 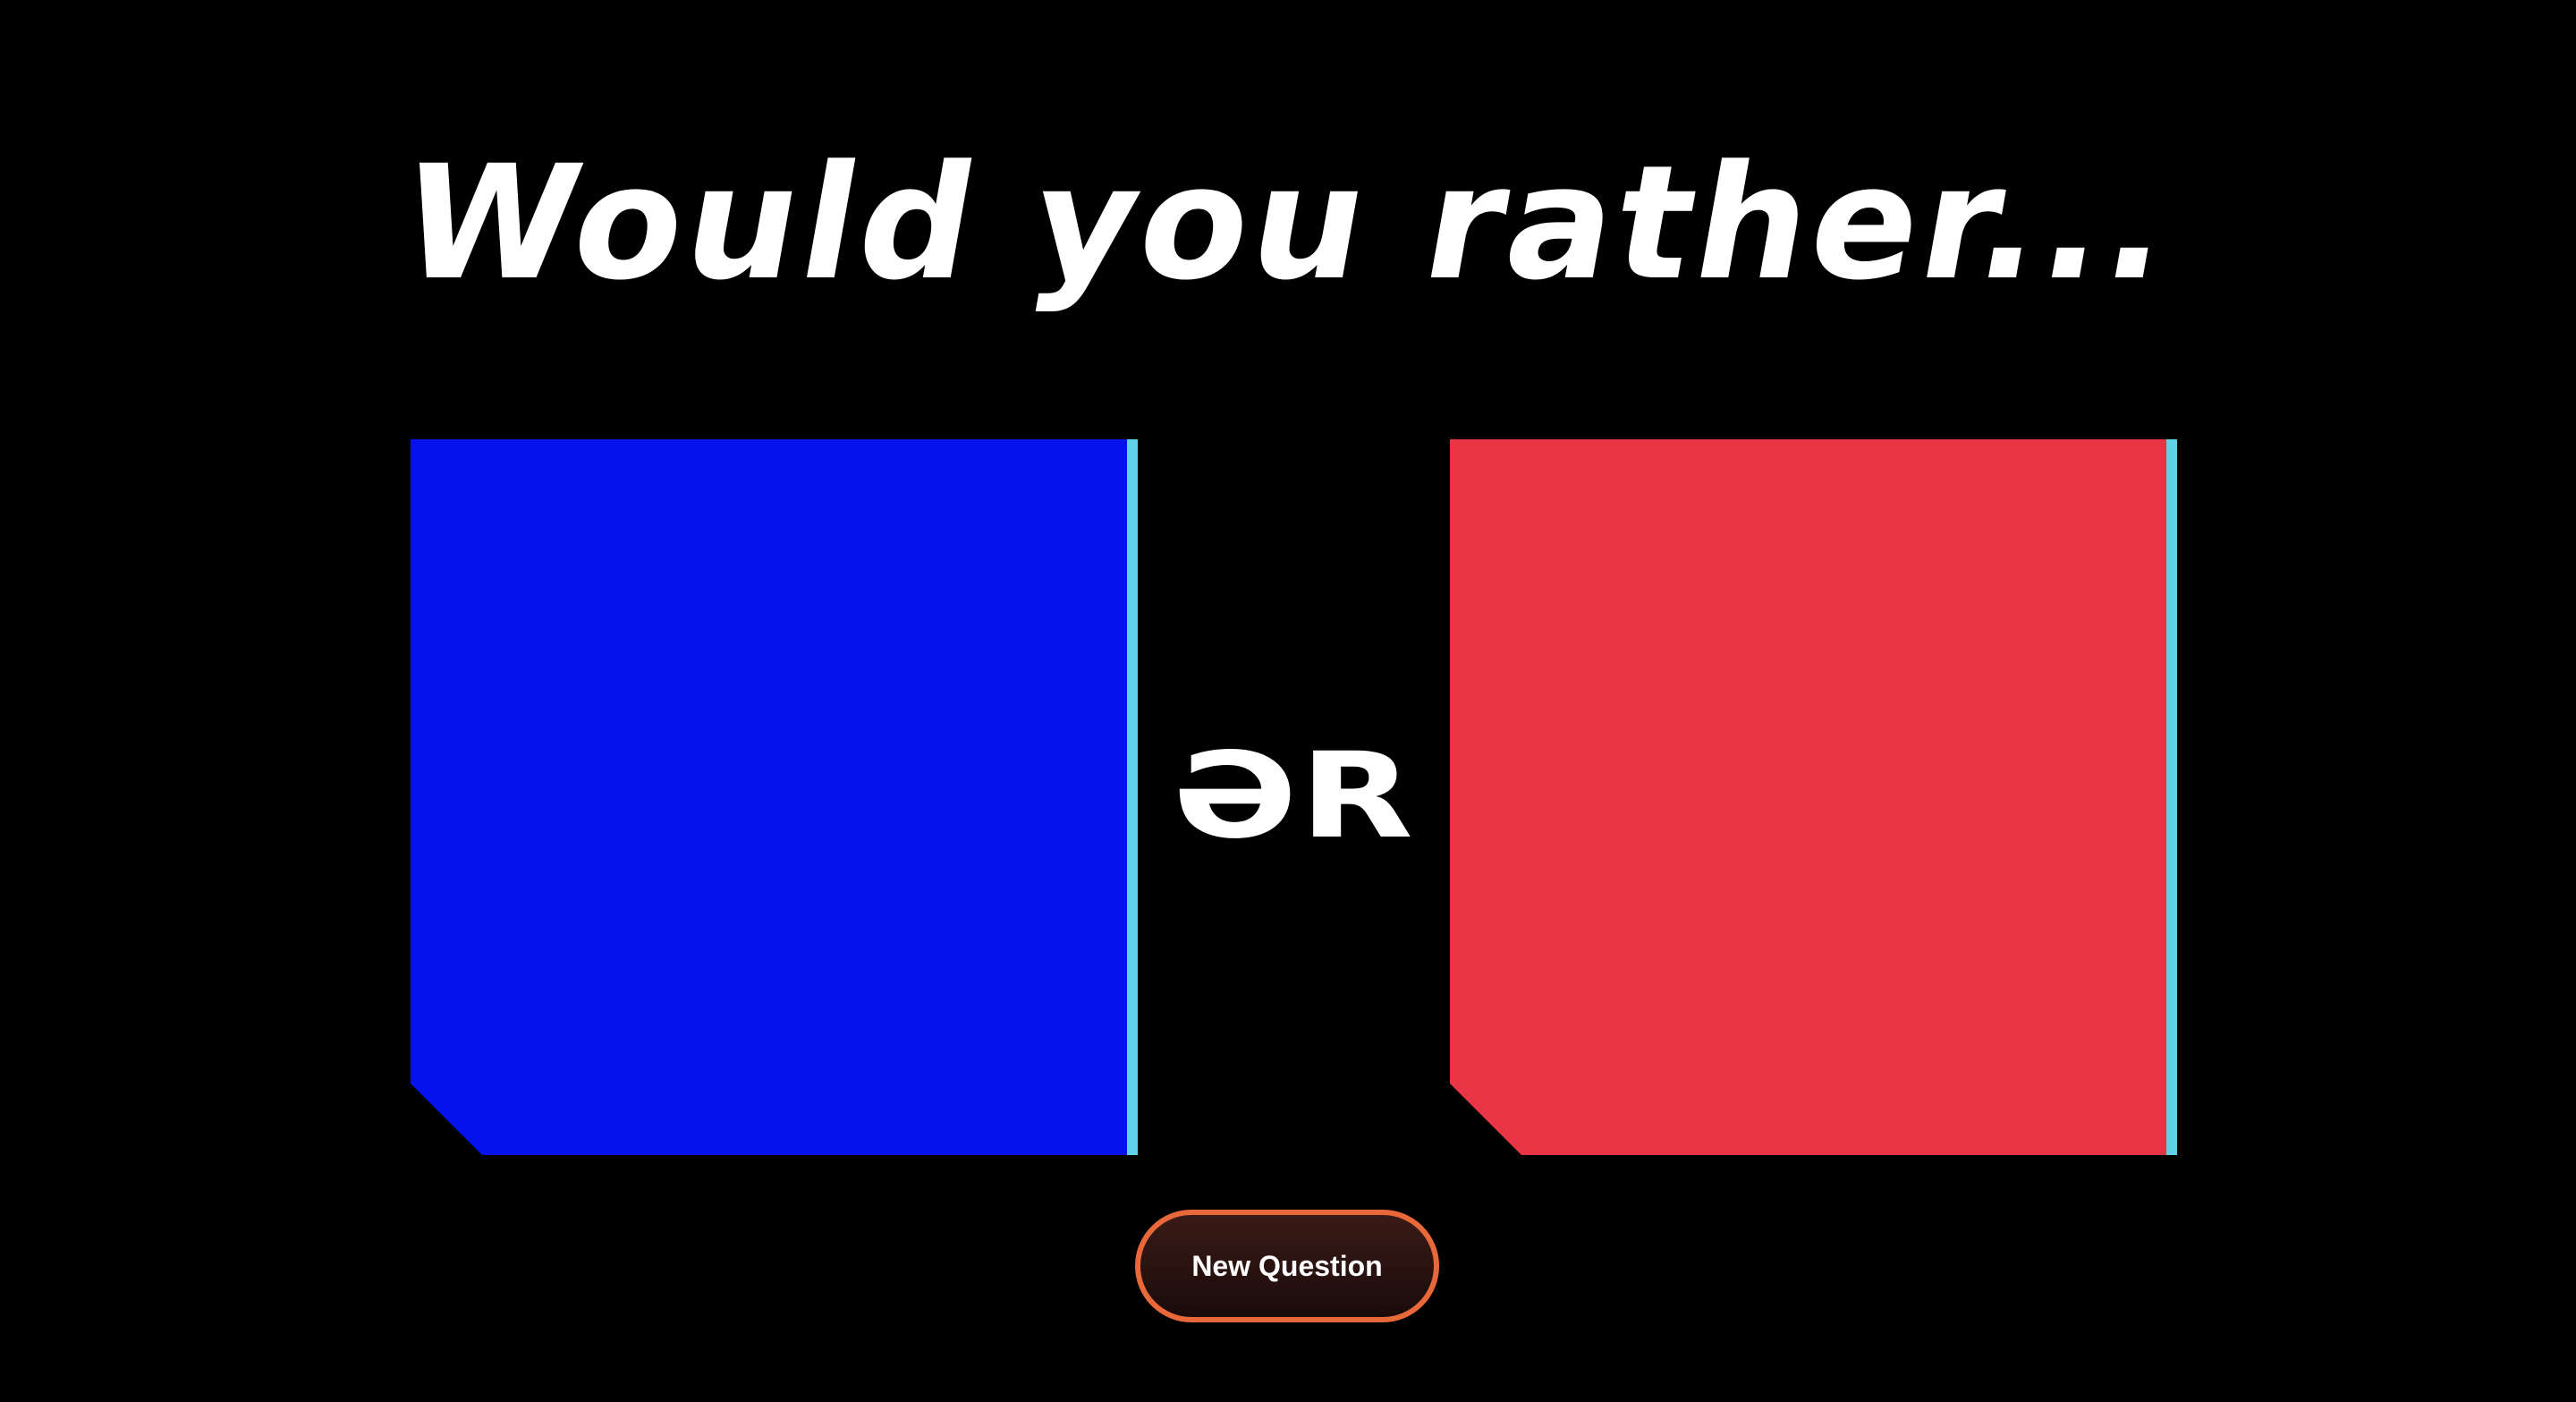 I want to click on new-question-button: New Question, so click(x=1287, y=1266).